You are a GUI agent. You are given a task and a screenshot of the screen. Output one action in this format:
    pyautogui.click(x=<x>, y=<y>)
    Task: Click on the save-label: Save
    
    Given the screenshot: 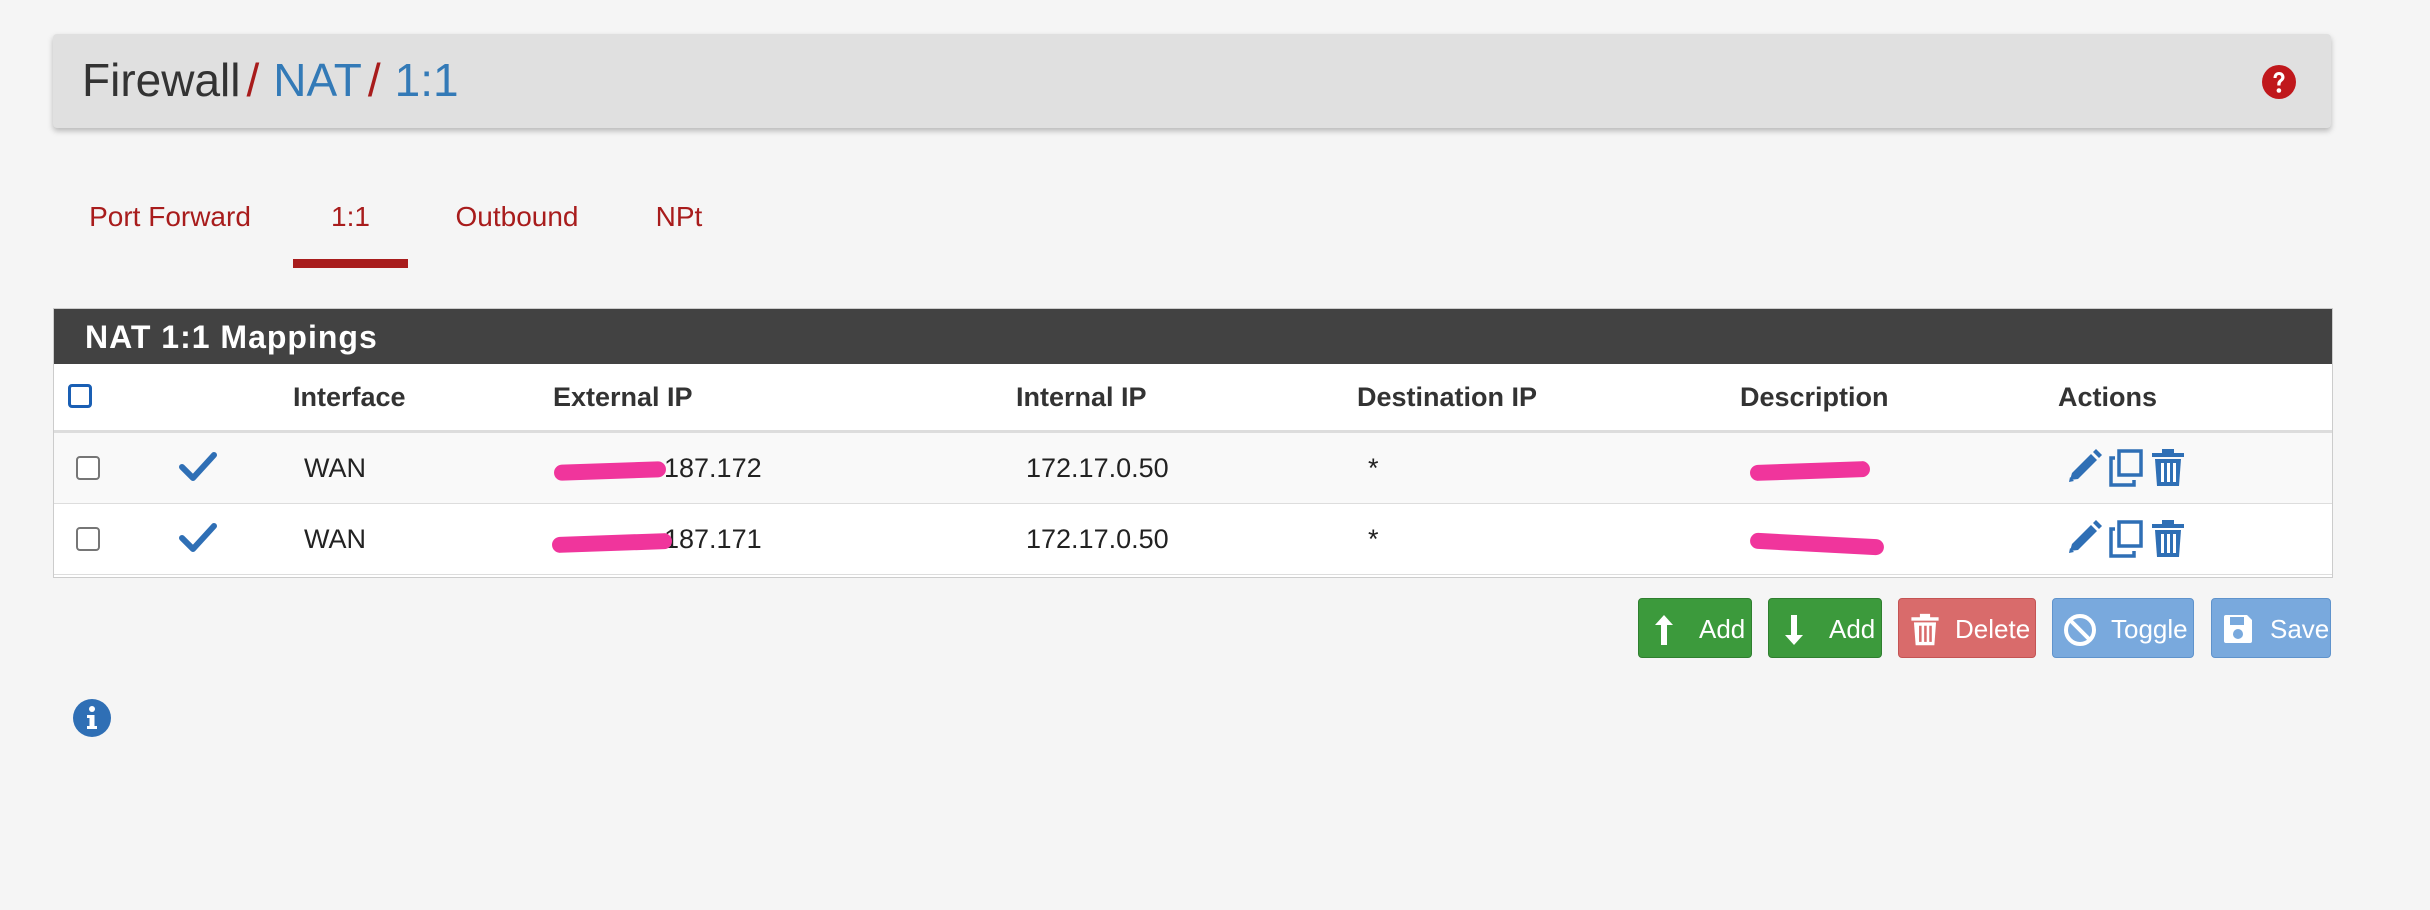 What is the action you would take?
    pyautogui.click(x=2300, y=629)
    